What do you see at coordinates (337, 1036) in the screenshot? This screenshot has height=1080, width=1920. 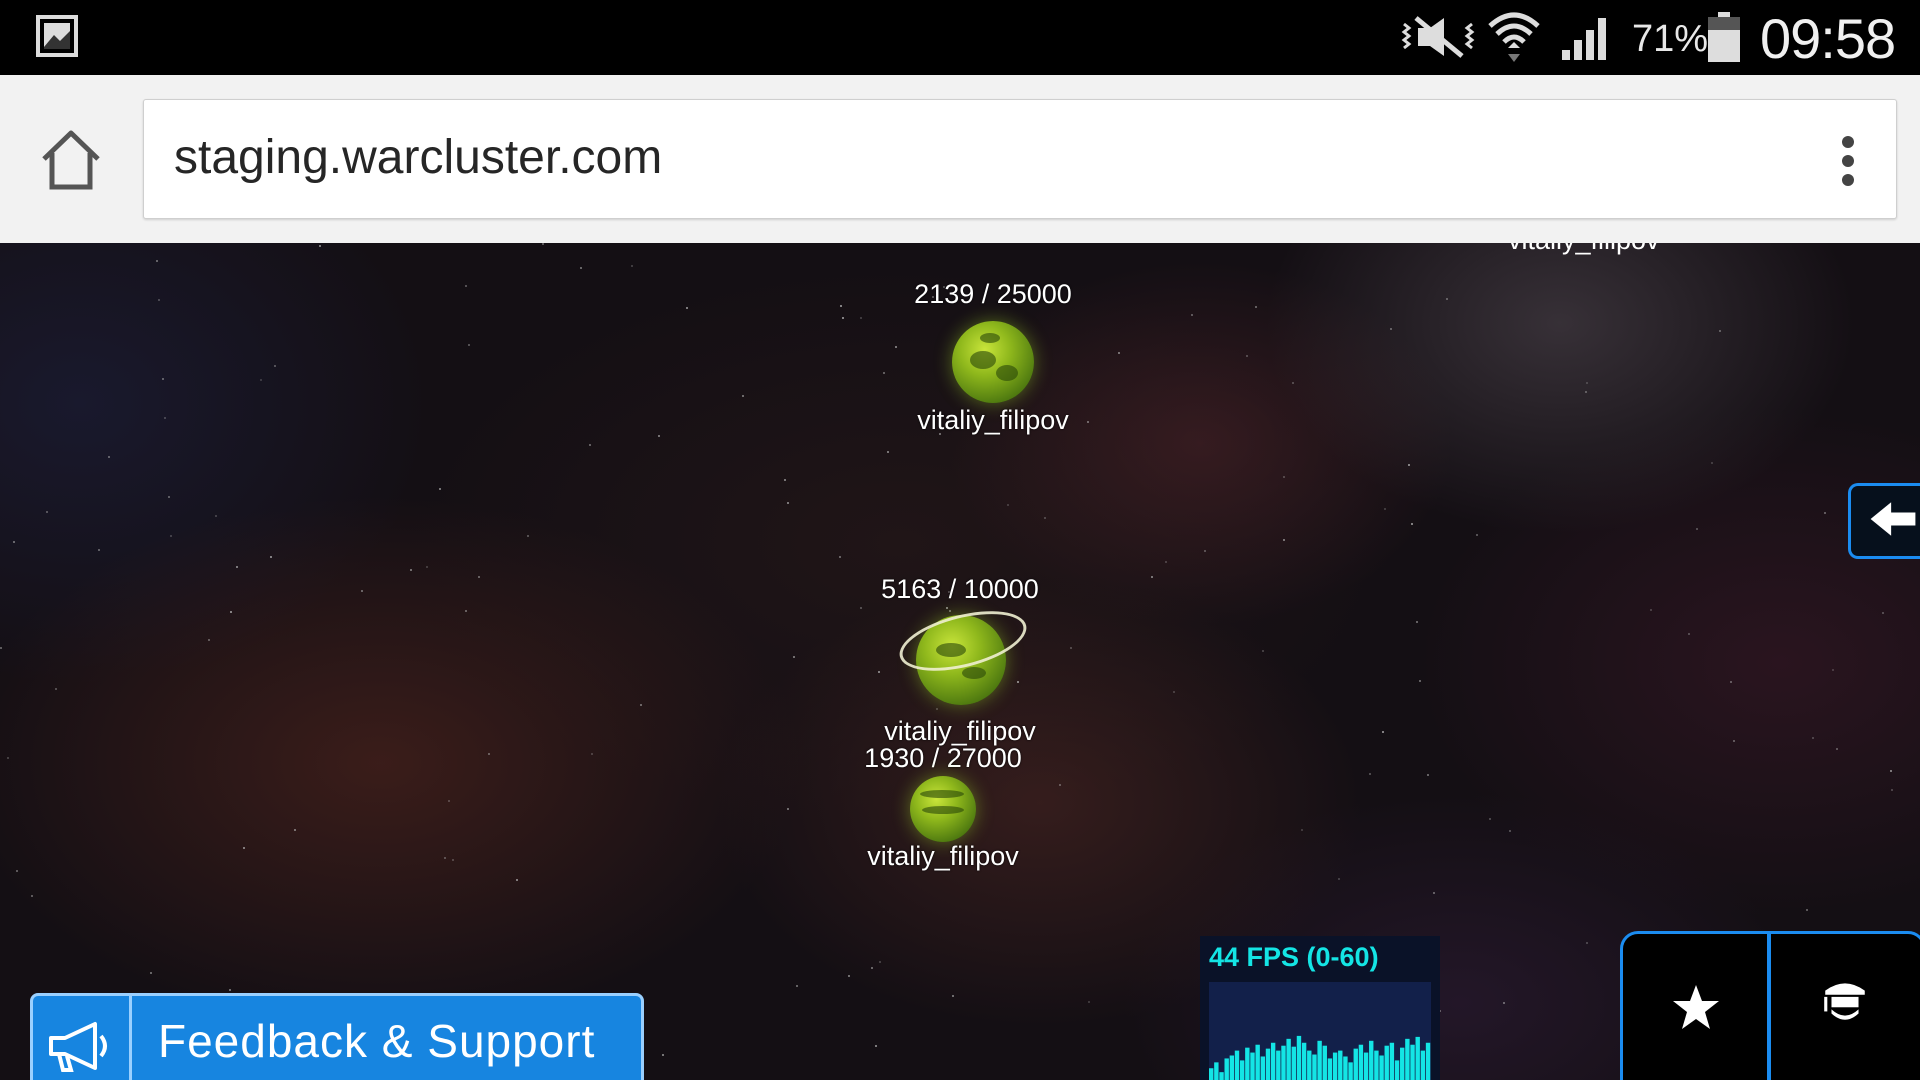 I see `feedback-support-button: Feedback & Support` at bounding box center [337, 1036].